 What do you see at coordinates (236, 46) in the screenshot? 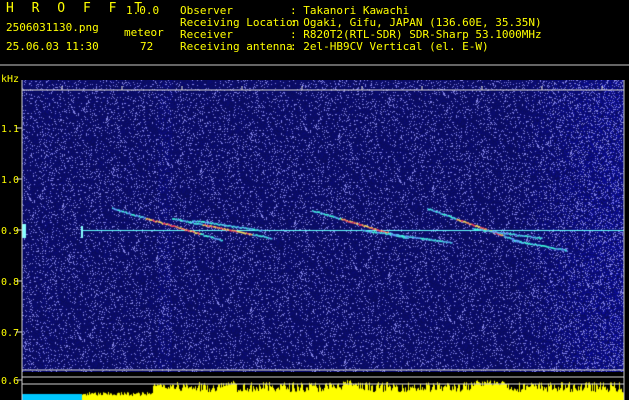
I see `antenna-label: Receiving antenna` at bounding box center [236, 46].